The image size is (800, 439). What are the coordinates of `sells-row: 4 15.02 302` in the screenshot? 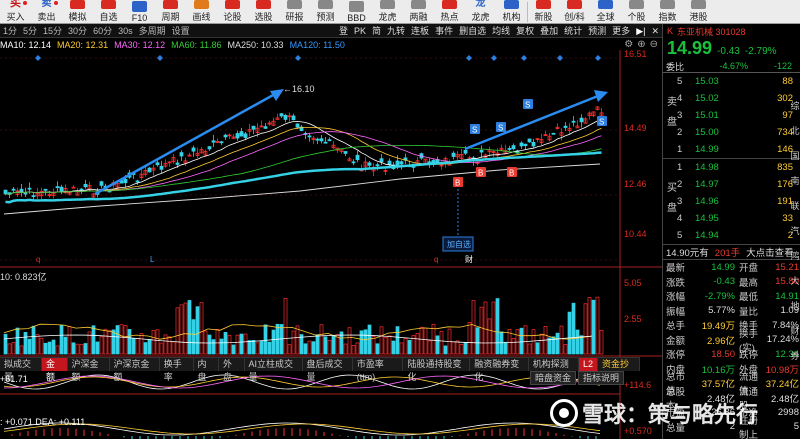 It's located at (738, 98).